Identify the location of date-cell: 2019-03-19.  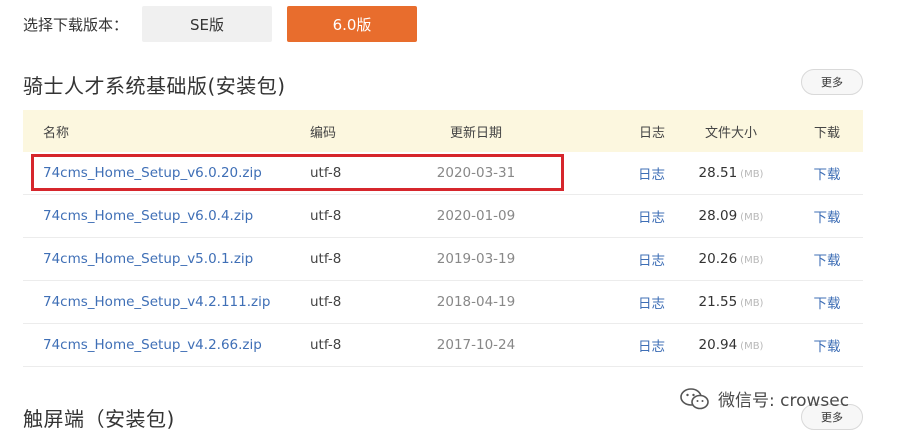
(476, 259).